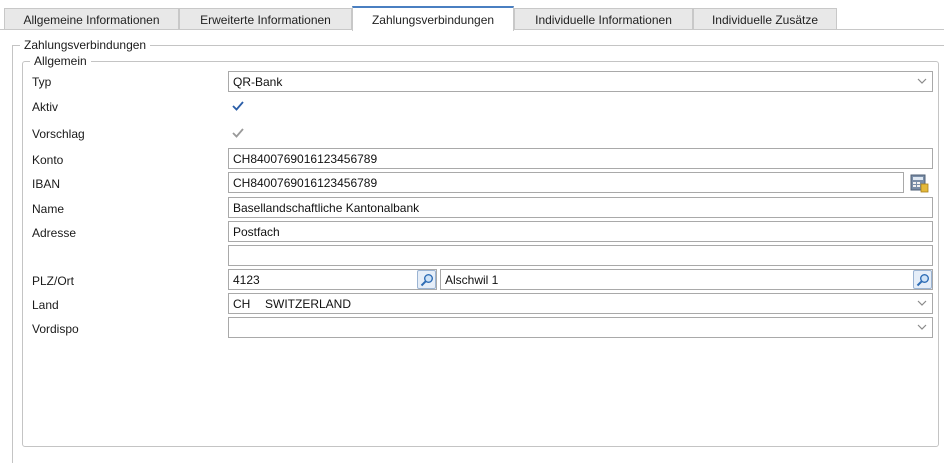 This screenshot has width=944, height=463. Describe the element at coordinates (46, 184) in the screenshot. I see `iban-label: IBAN` at that location.